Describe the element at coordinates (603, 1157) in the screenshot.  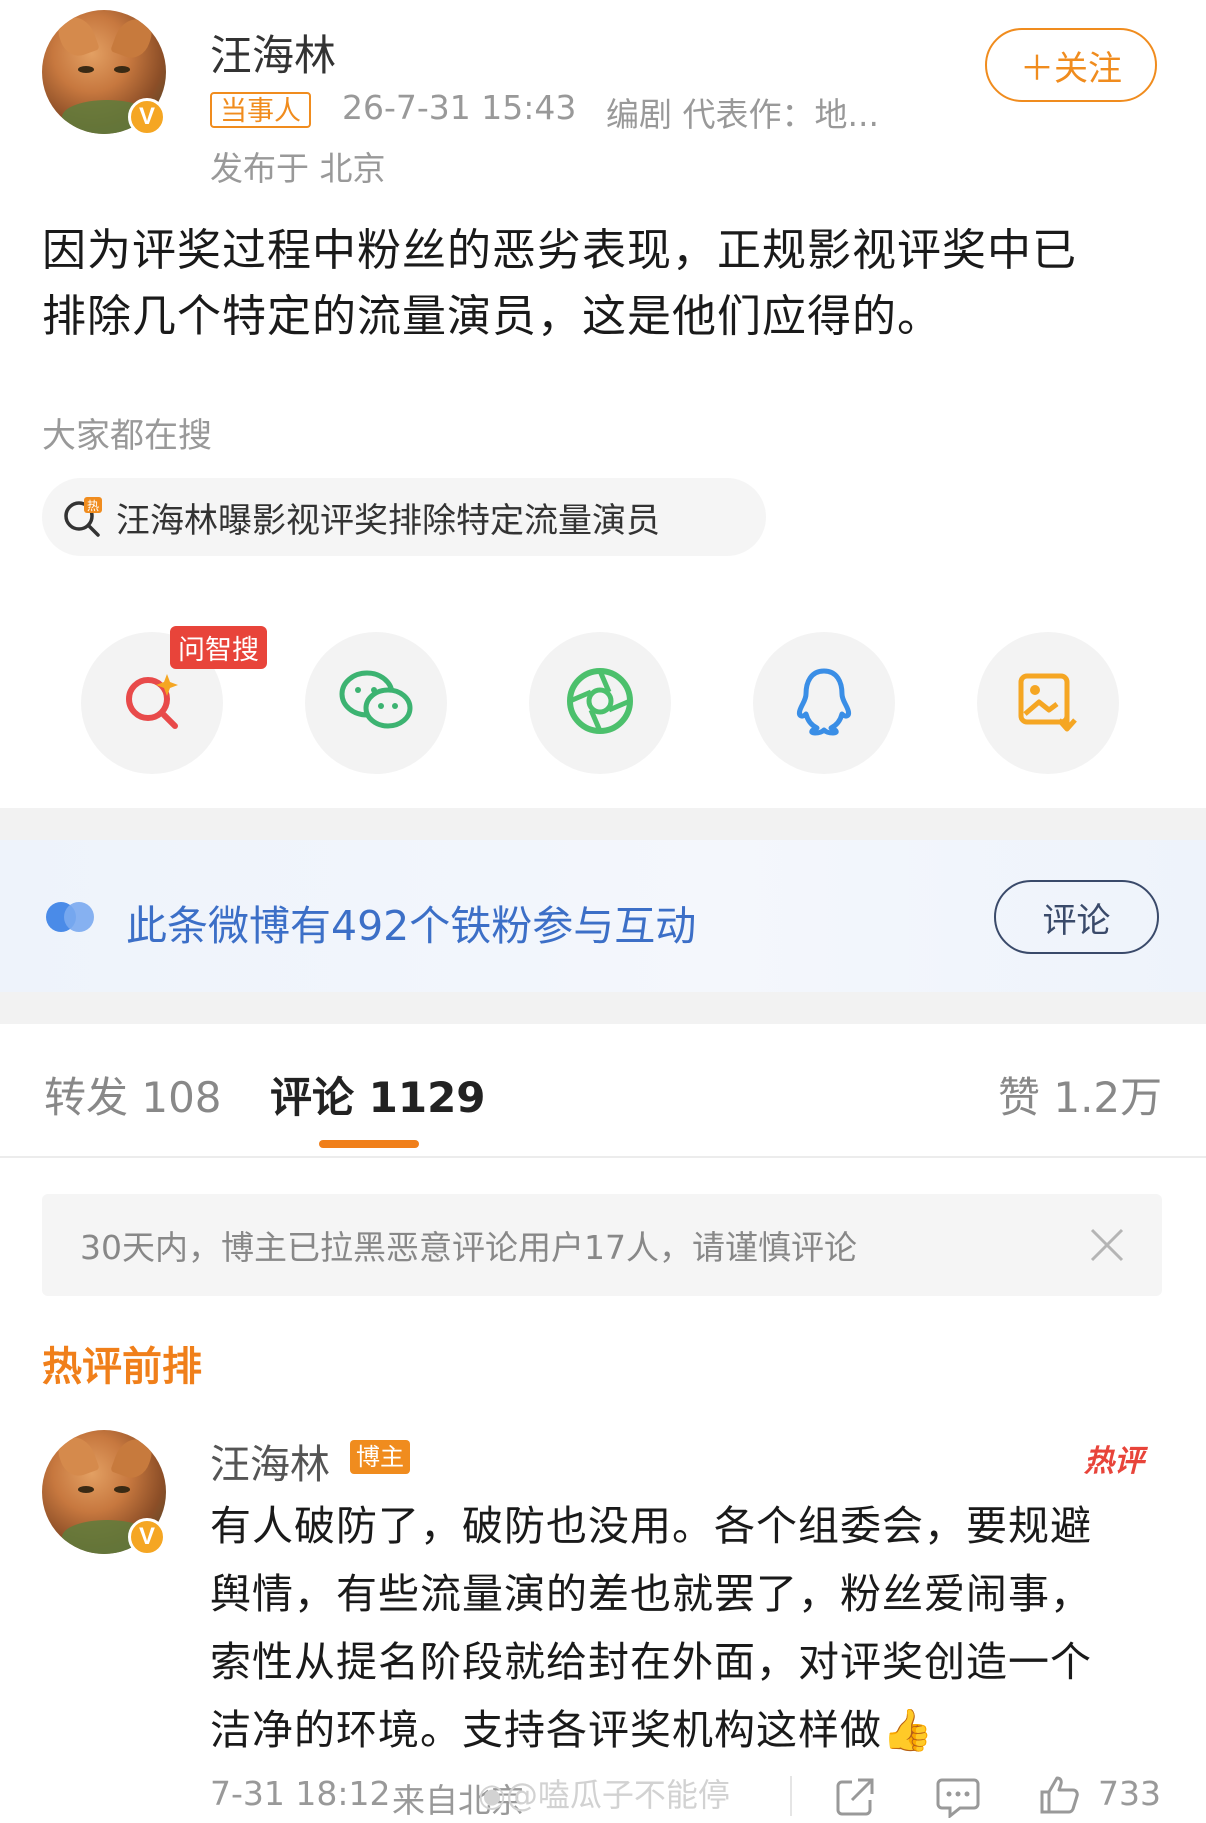
I see `tabs-divider` at that location.